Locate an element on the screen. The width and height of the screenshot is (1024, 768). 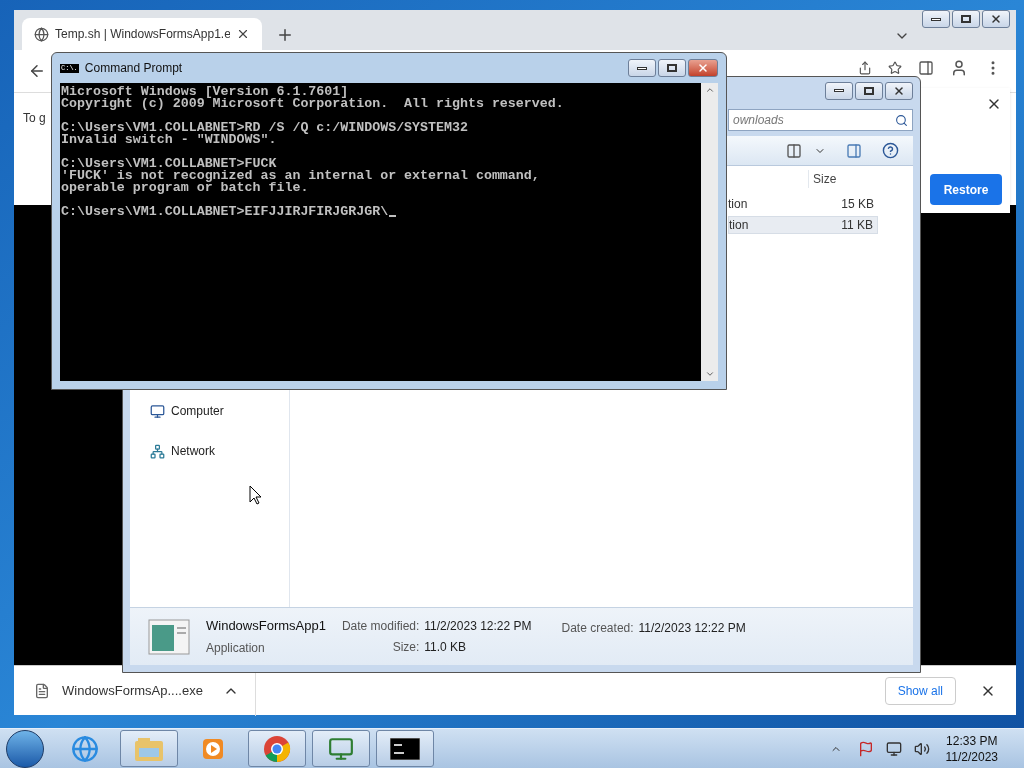
console-line: operable program or batch file. is located at coordinates (185, 188).